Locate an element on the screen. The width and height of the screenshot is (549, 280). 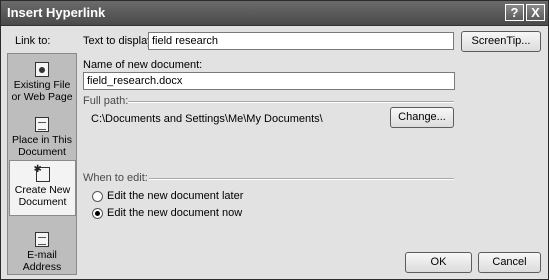
sidebar-item-place-in-document: Place in This Document is located at coordinates (42, 137).